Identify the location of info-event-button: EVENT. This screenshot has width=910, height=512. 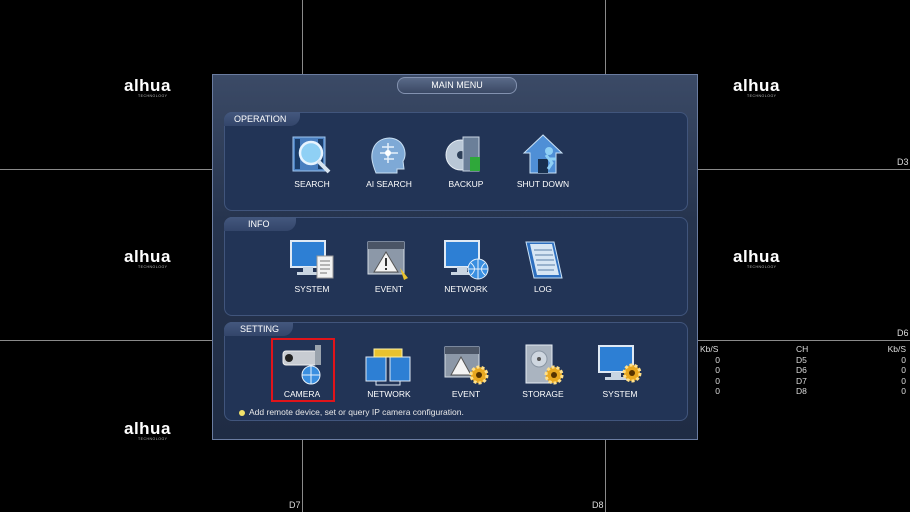
(389, 266).